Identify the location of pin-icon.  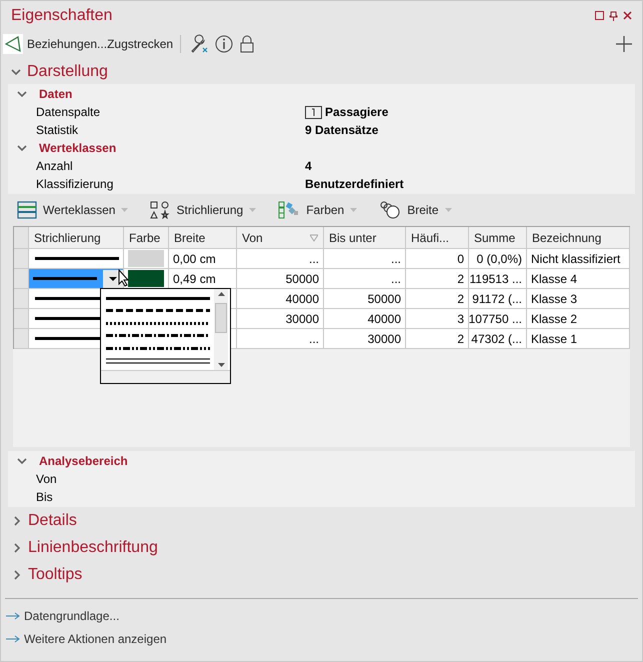
(613, 15).